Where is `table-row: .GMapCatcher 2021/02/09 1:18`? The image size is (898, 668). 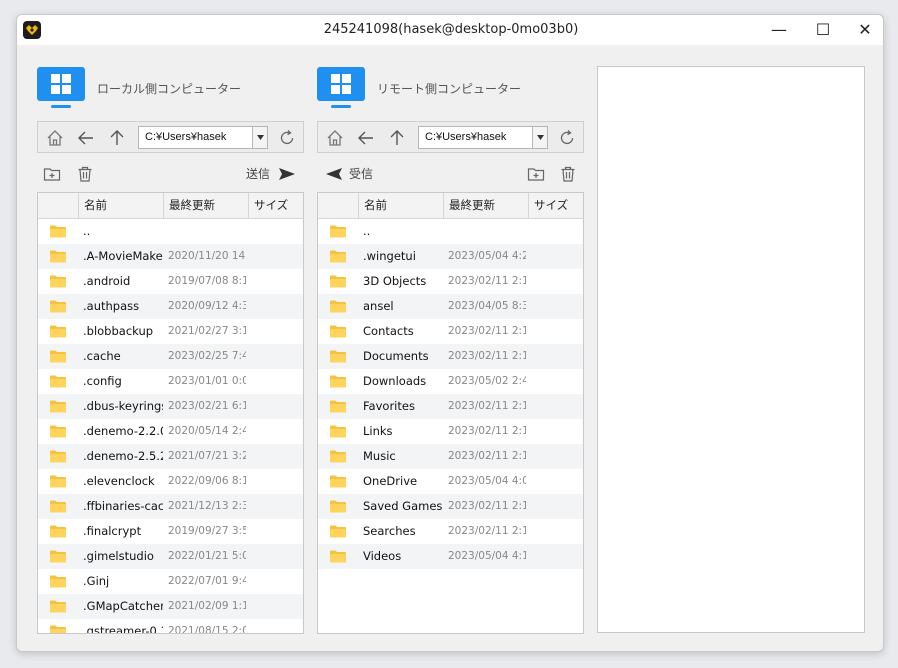 table-row: .GMapCatcher 2021/02/09 1:18 is located at coordinates (170, 606).